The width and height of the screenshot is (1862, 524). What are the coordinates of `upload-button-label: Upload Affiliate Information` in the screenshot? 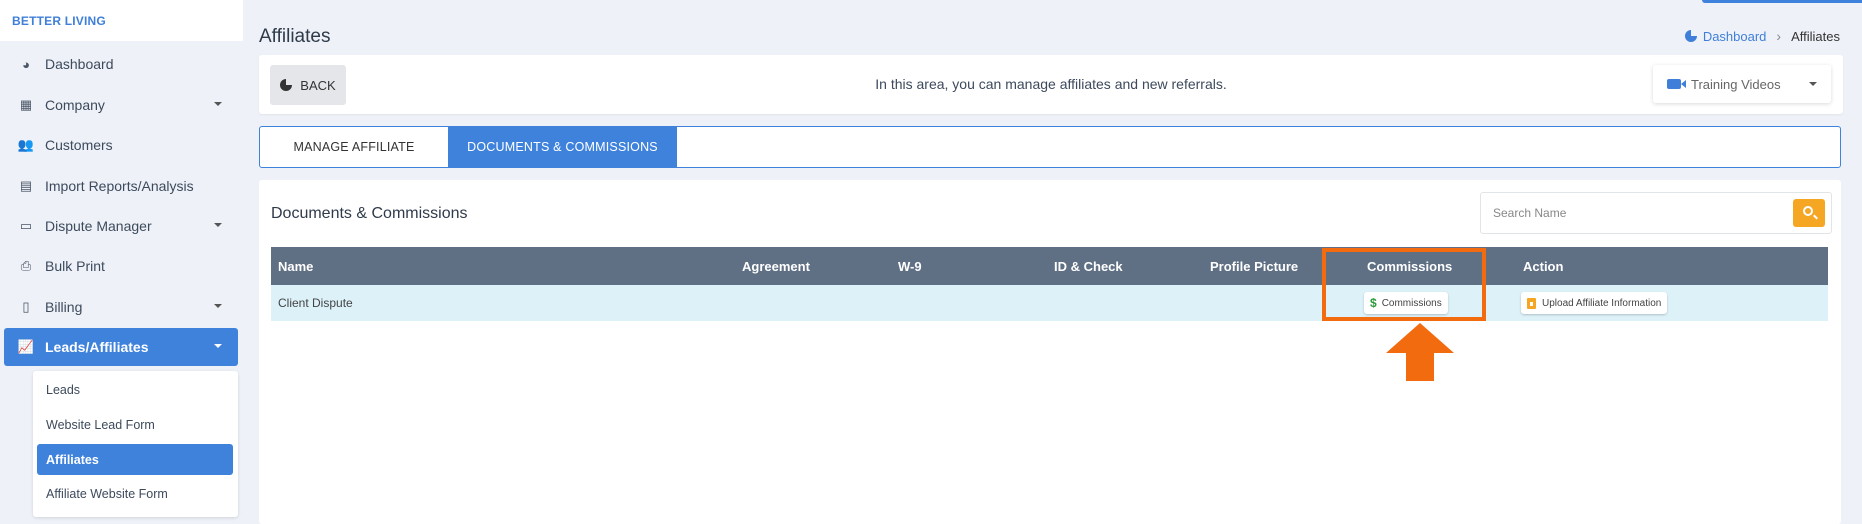 It's located at (1602, 303).